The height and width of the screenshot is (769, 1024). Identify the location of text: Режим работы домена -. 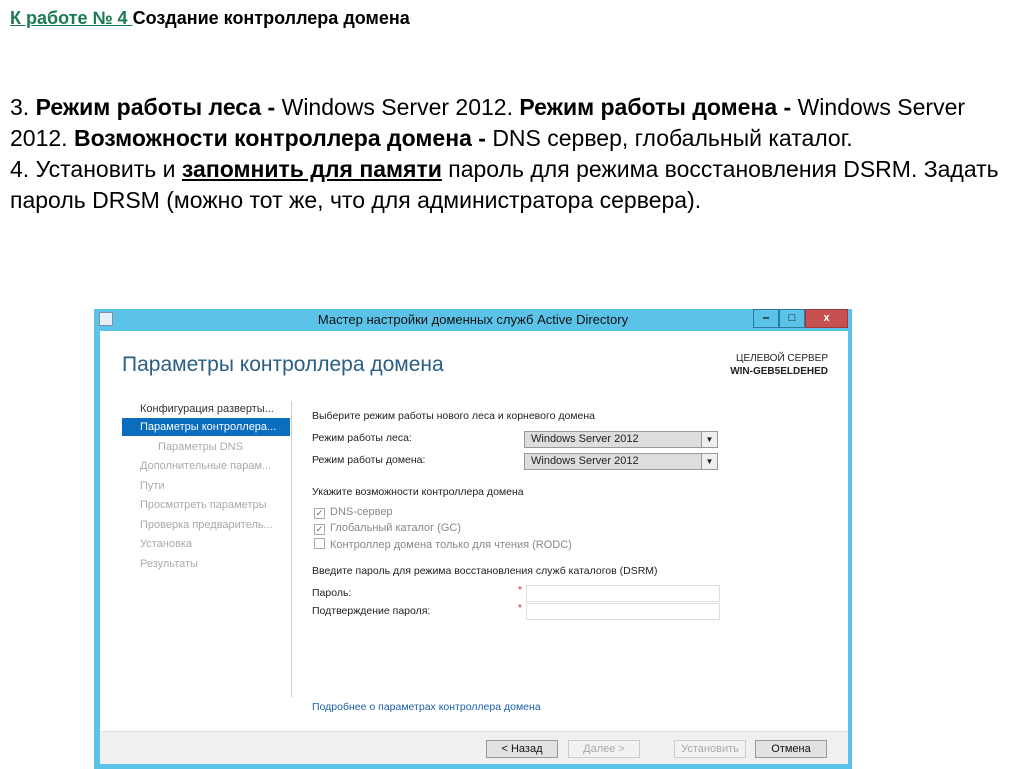
(658, 107).